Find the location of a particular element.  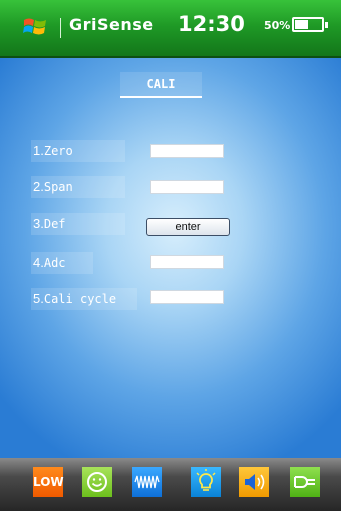

row-zero-label: 1.Zero is located at coordinates (78, 151).